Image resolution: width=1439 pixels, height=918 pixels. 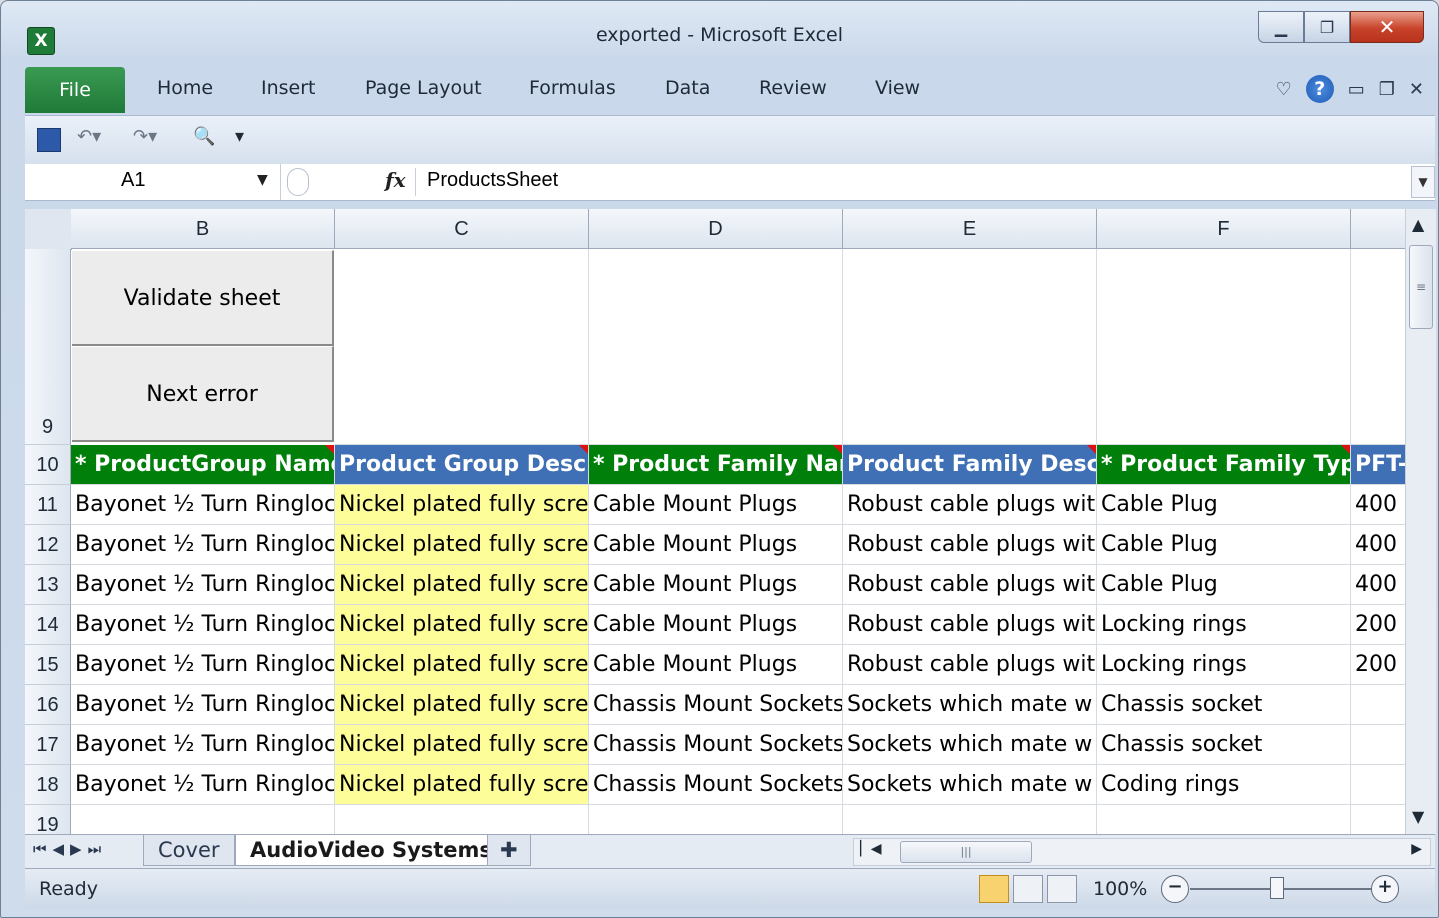 I want to click on customize-toolbar-icon: ▾, so click(x=239, y=136).